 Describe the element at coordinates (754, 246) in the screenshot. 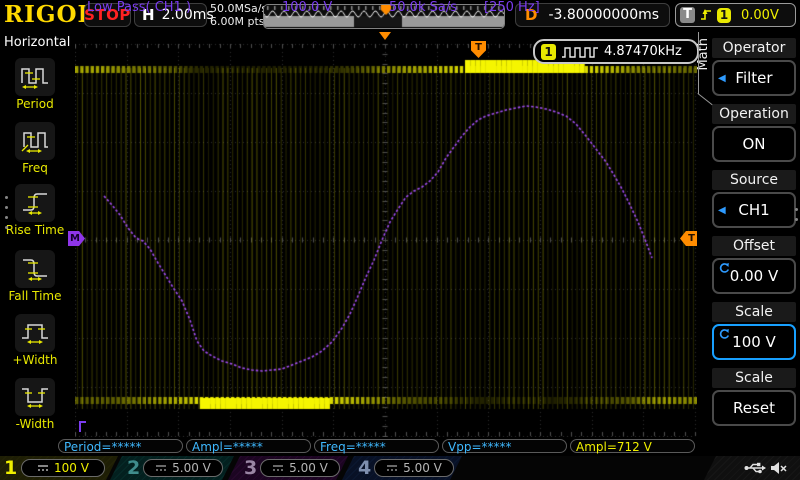

I see `menu-item-title: Offset` at that location.